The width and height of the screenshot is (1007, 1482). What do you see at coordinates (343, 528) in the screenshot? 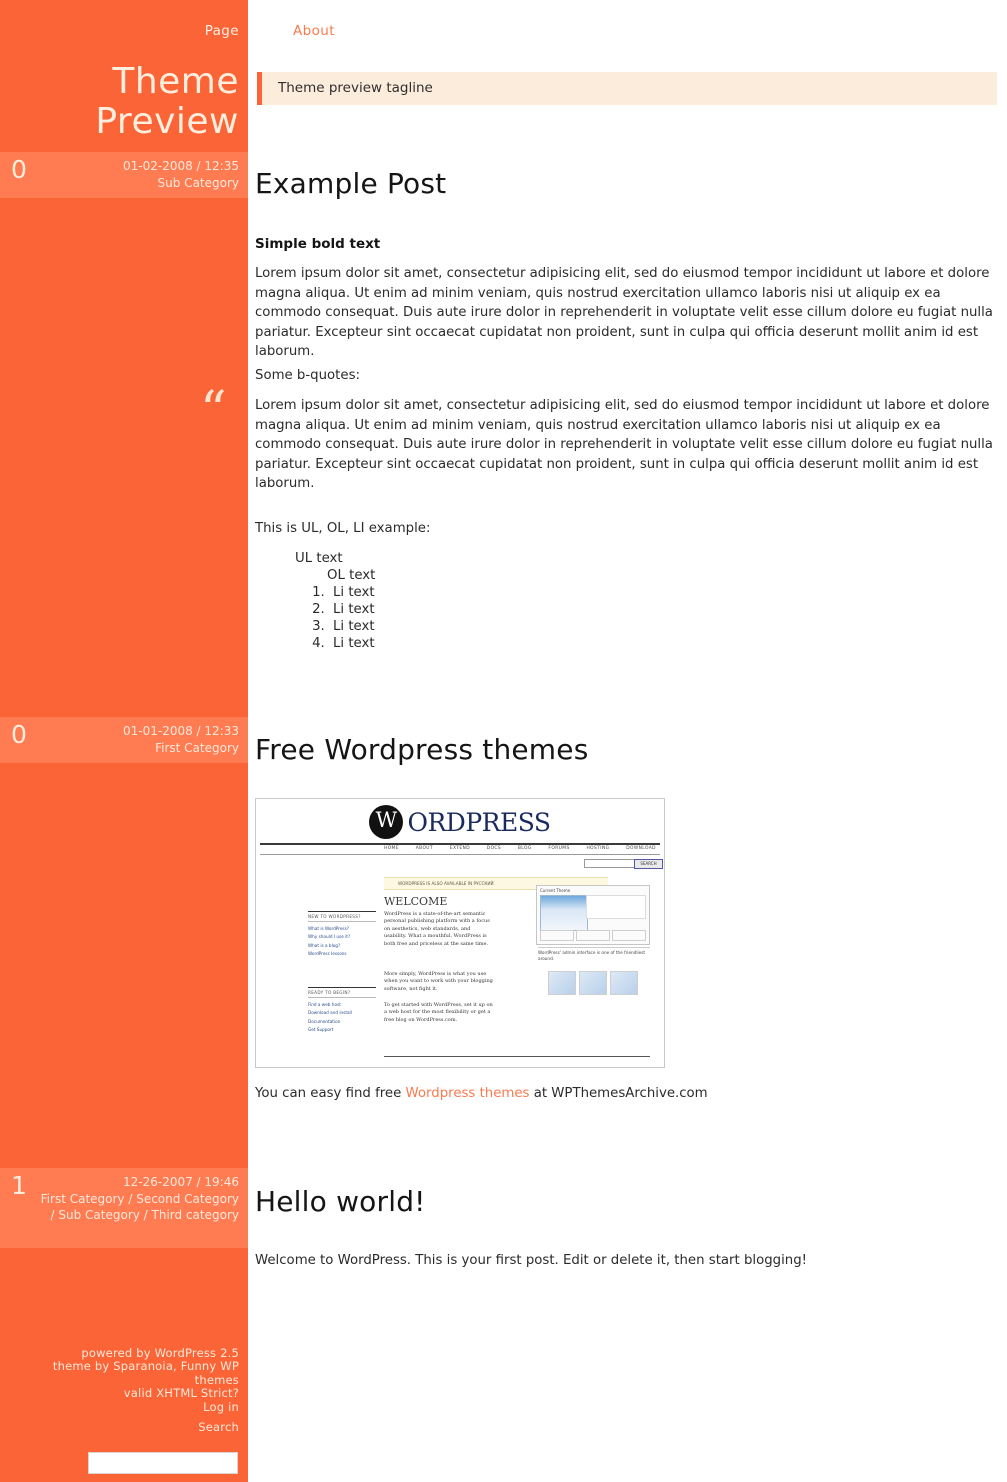
I see `list-intro-text: This is UL, OL, LI example:` at bounding box center [343, 528].